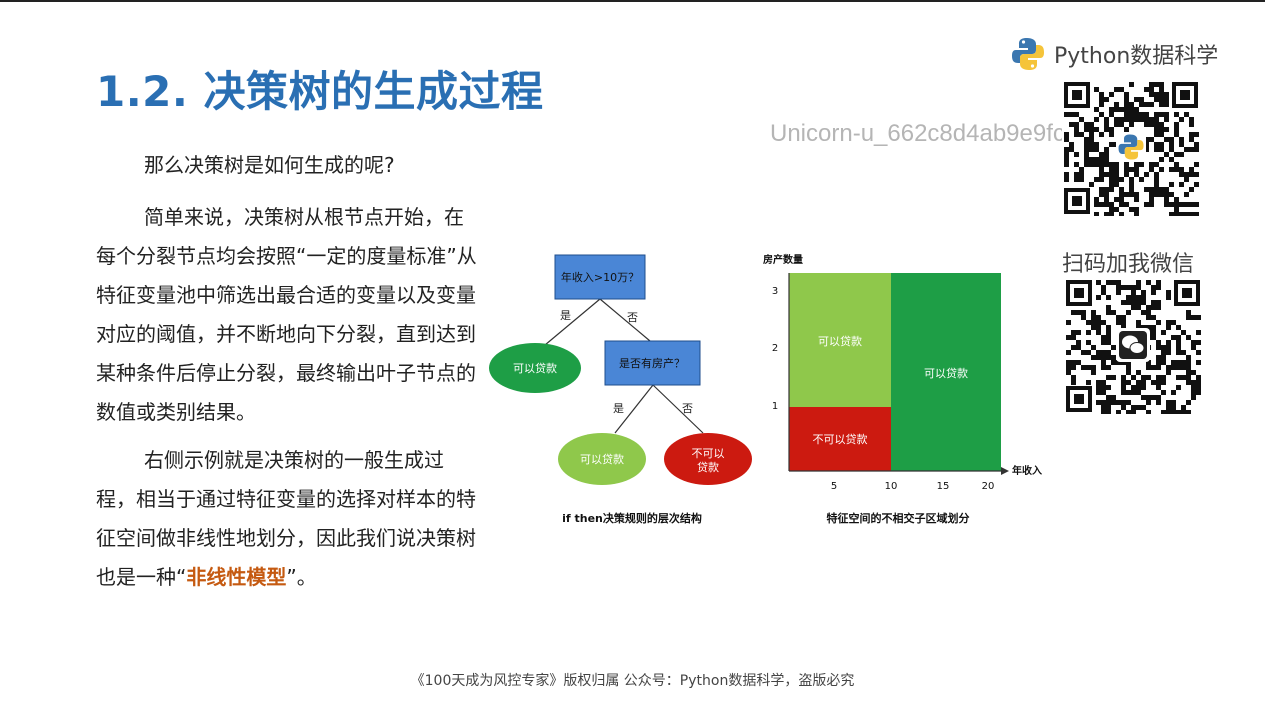 The image size is (1265, 713). I want to click on official-account-qr-code, so click(1131, 148).